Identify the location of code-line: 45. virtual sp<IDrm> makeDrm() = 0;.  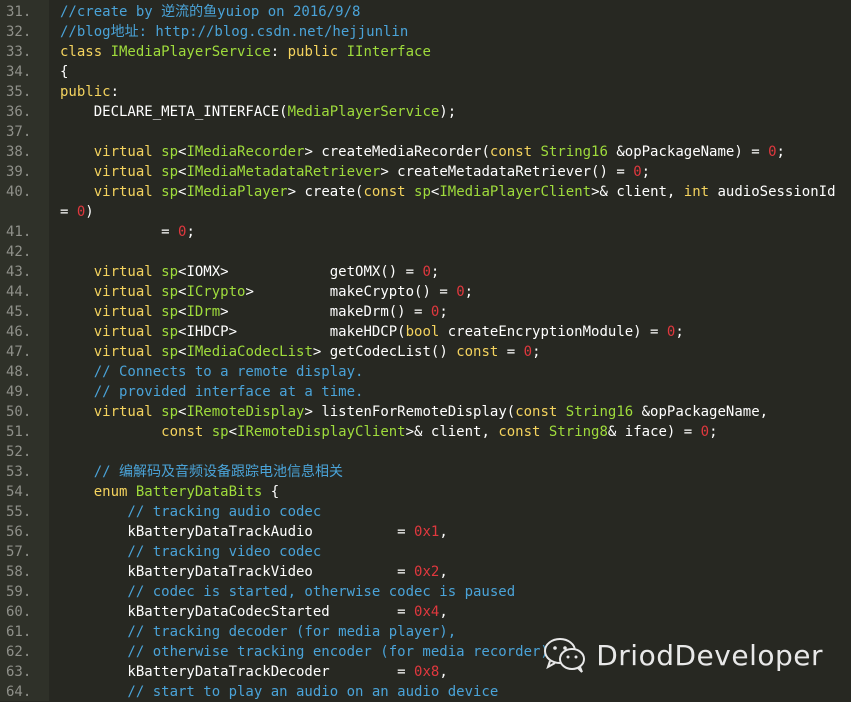
(425, 312).